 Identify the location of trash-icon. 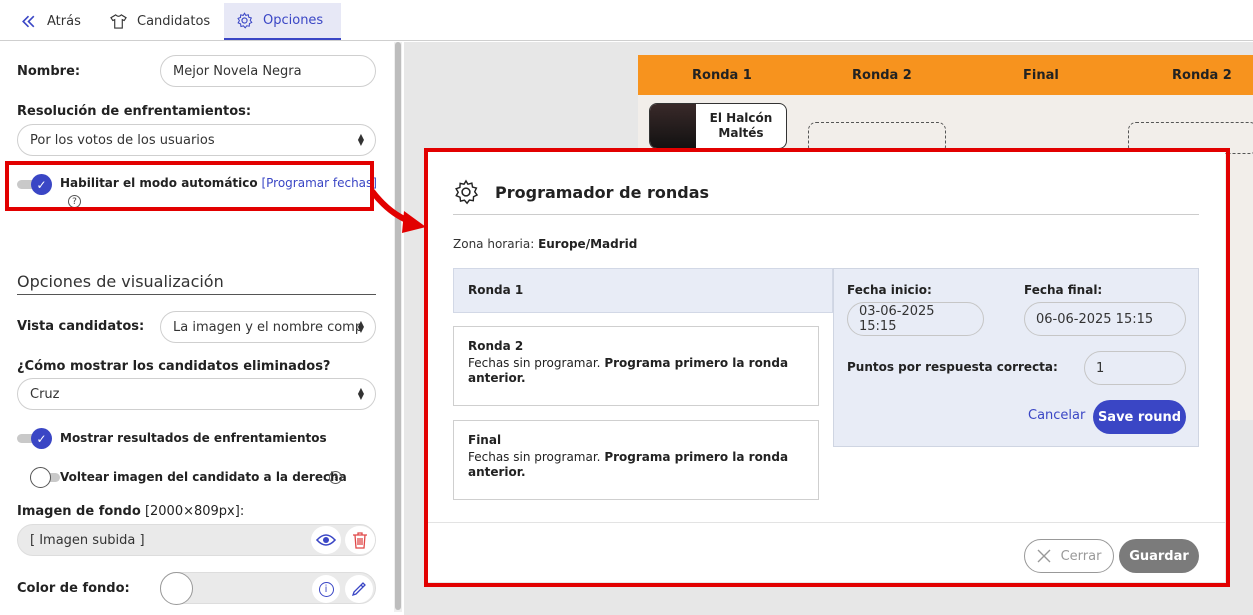
(360, 540).